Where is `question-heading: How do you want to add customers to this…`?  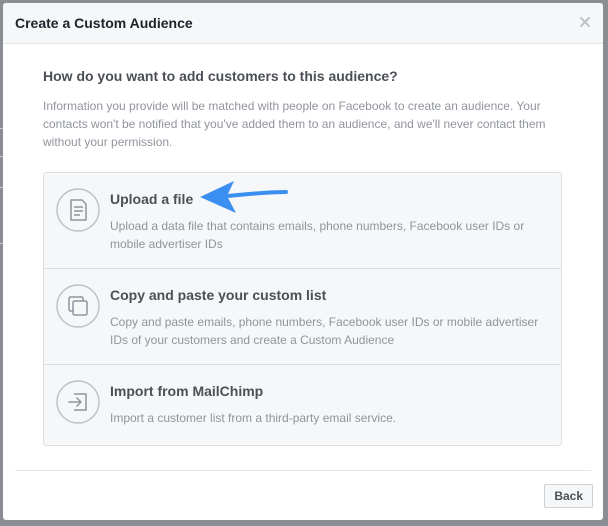
question-heading: How do you want to add customers to this… is located at coordinates (220, 76).